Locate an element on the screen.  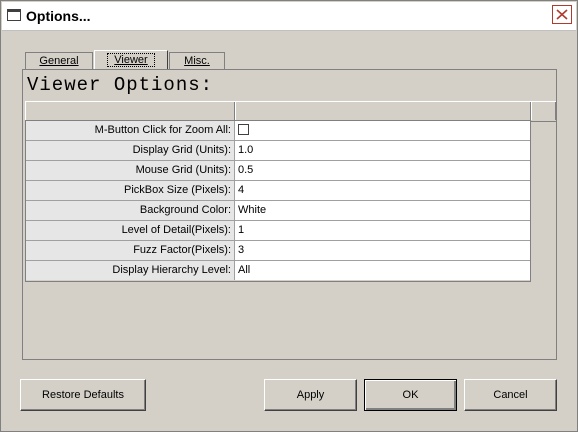
apply-button: Apply is located at coordinates (310, 395).